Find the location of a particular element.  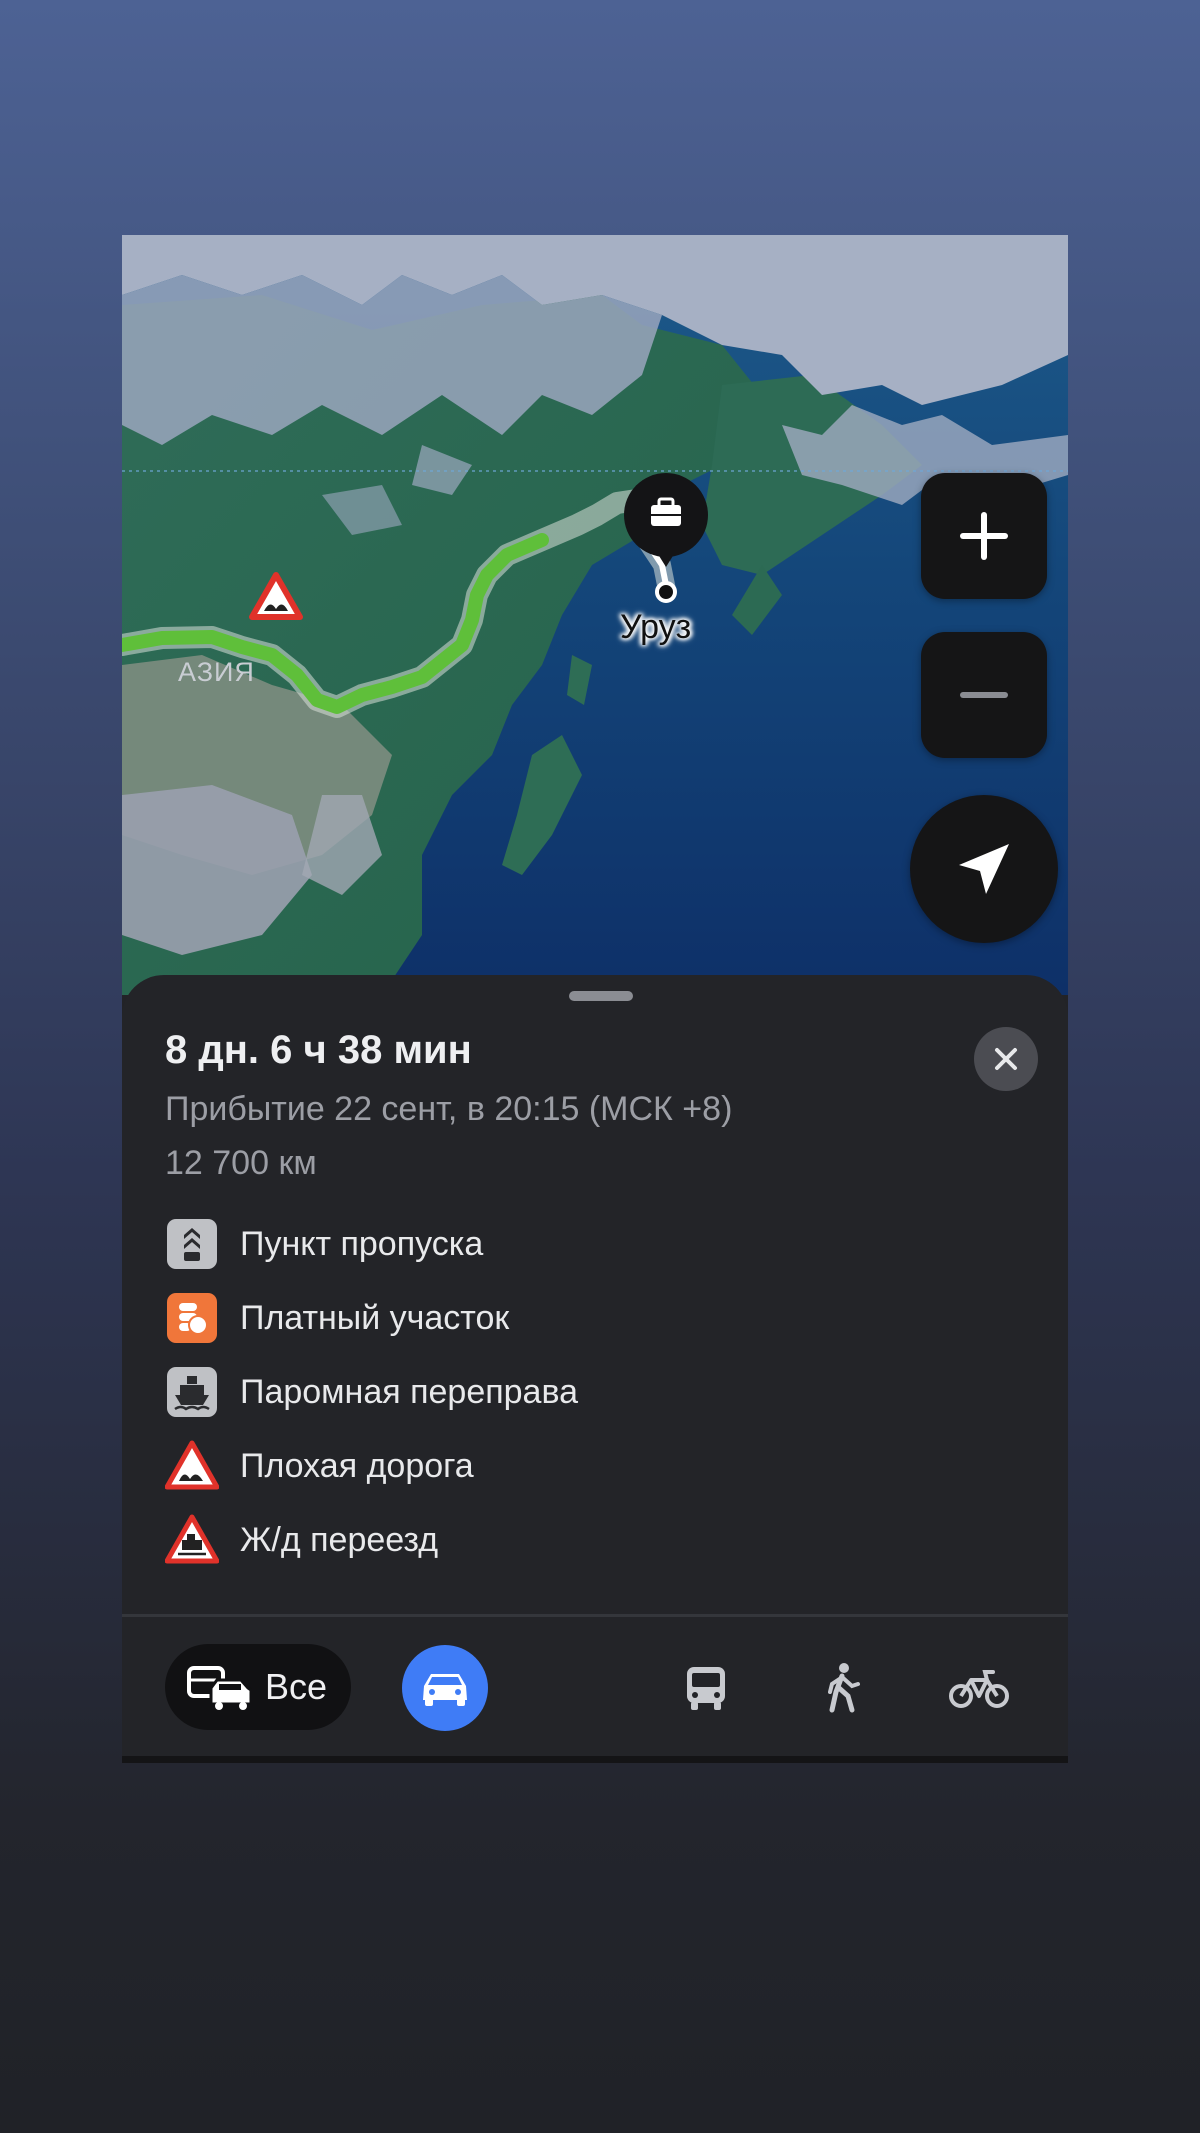

railway-crossing-icon is located at coordinates (192, 1540).